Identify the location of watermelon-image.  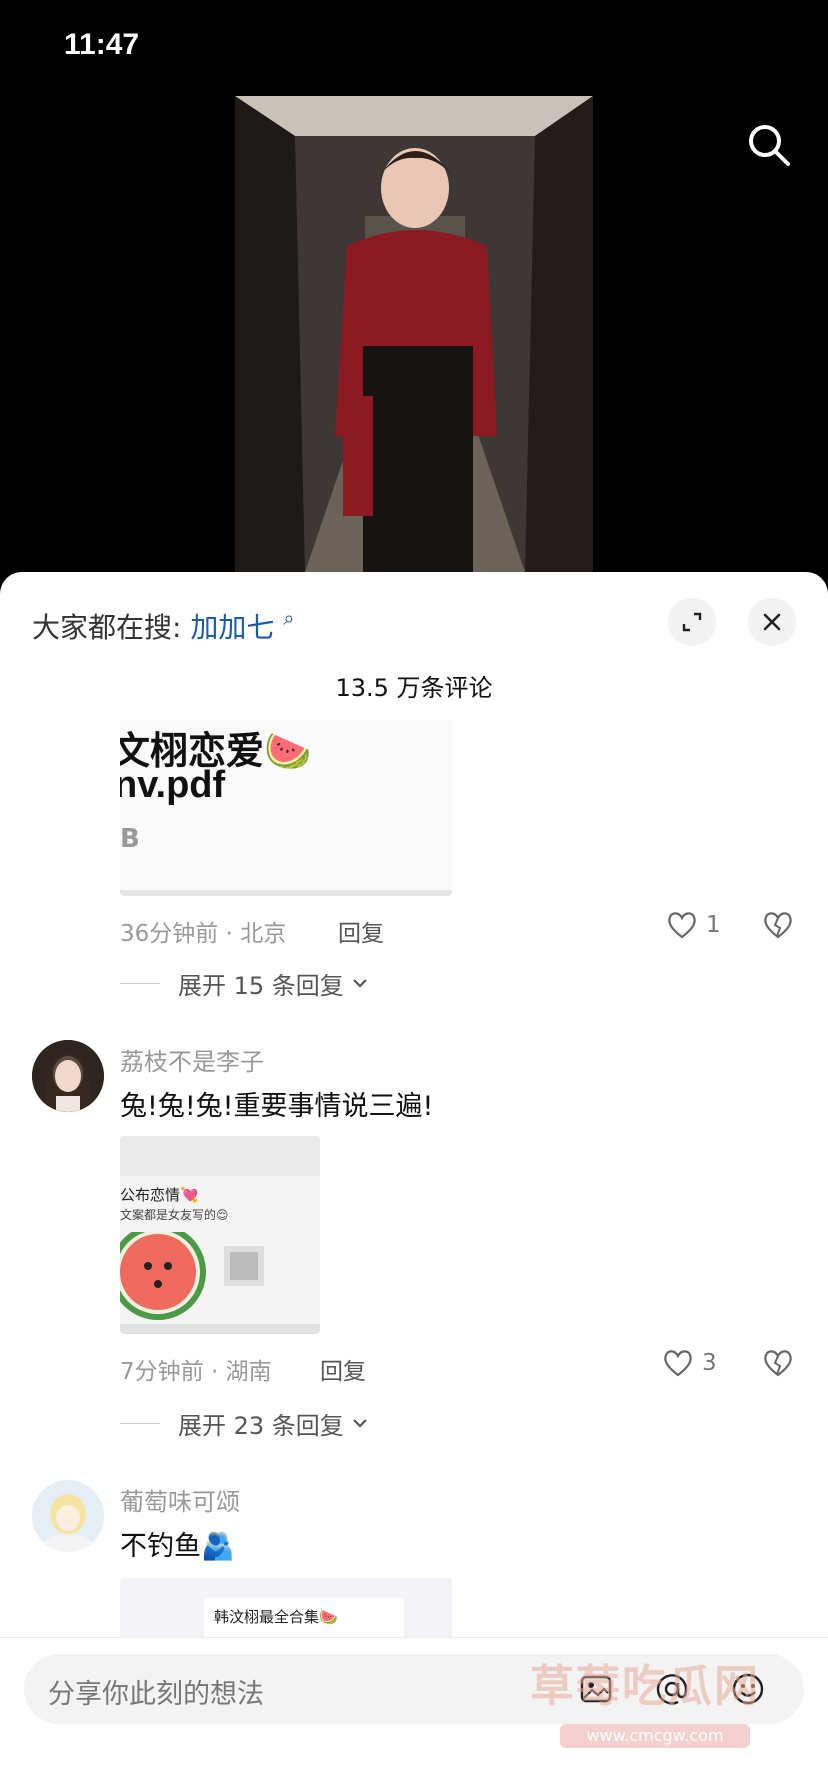
(192, 1276).